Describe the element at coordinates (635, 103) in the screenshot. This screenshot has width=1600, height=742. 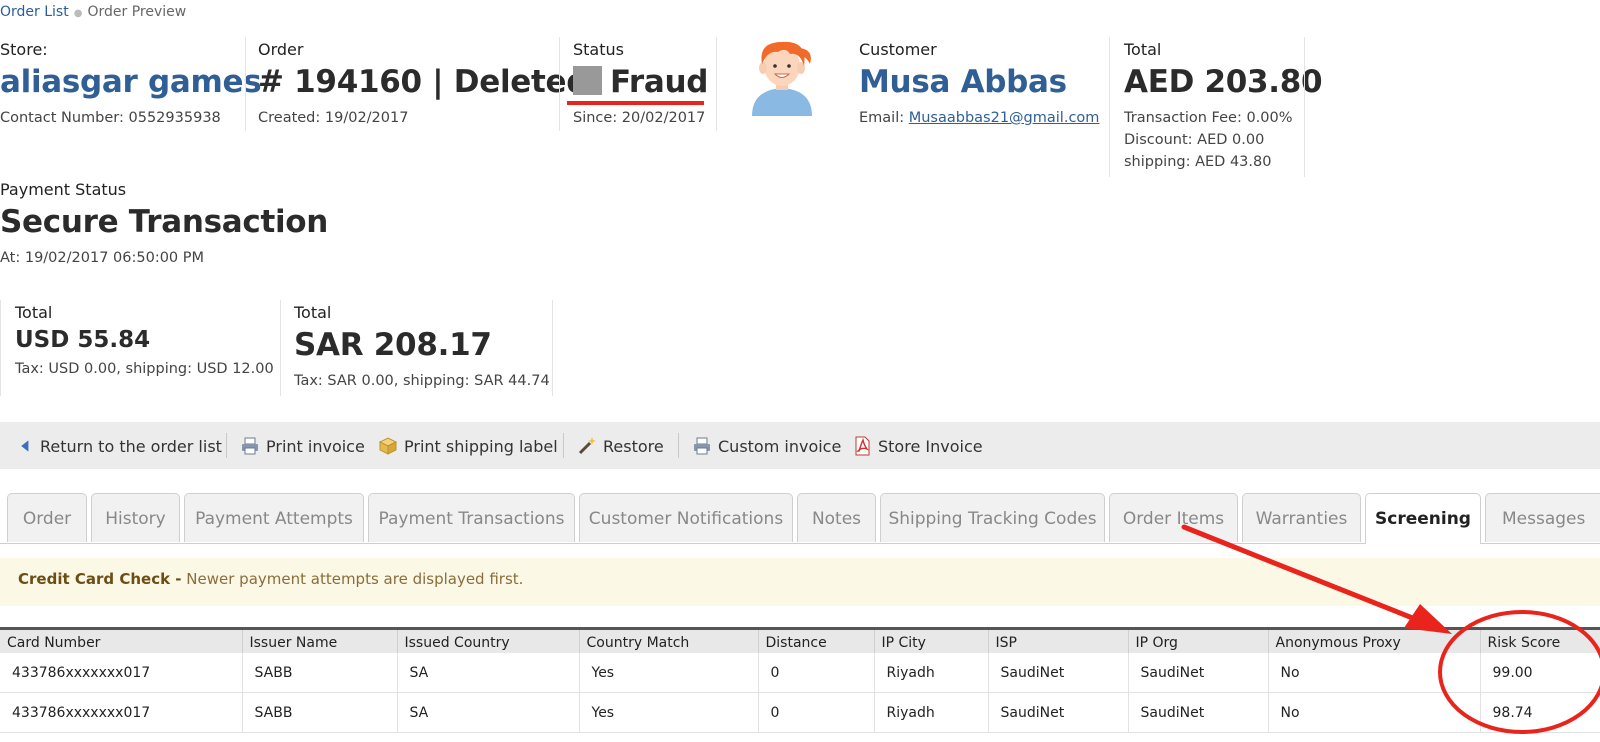
I see `annotation-underline` at that location.